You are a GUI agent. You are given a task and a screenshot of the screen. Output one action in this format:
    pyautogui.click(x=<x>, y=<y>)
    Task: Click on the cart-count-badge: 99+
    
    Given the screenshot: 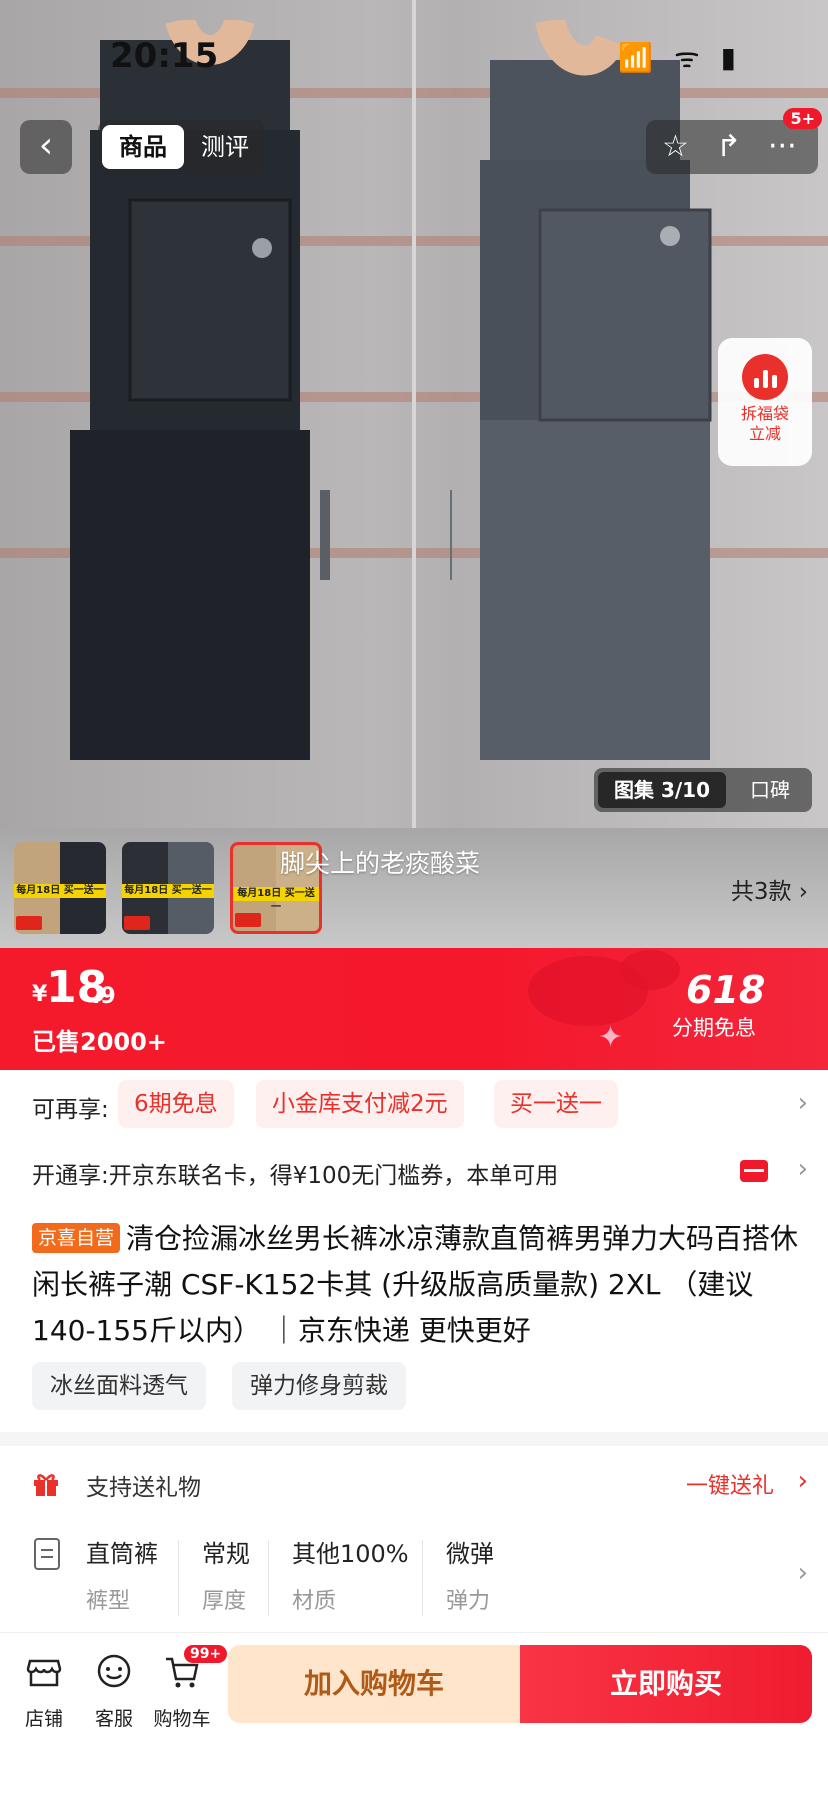 What is the action you would take?
    pyautogui.click(x=206, y=1654)
    